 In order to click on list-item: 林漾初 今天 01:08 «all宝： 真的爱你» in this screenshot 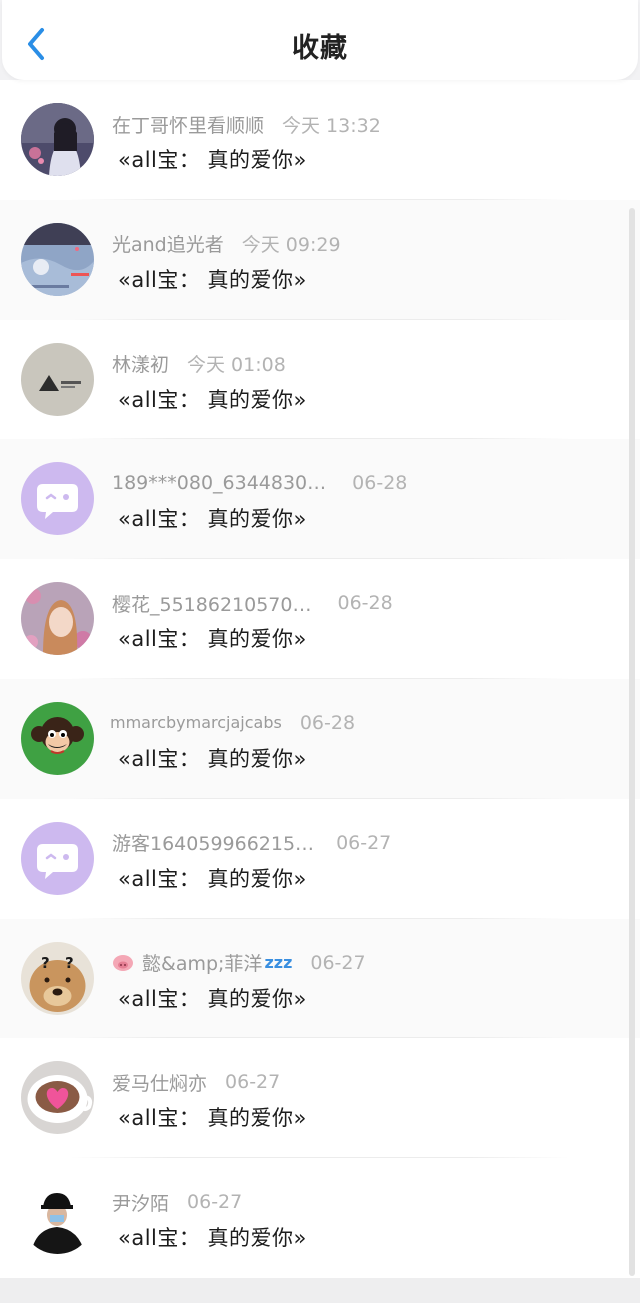, I will do `click(320, 380)`.